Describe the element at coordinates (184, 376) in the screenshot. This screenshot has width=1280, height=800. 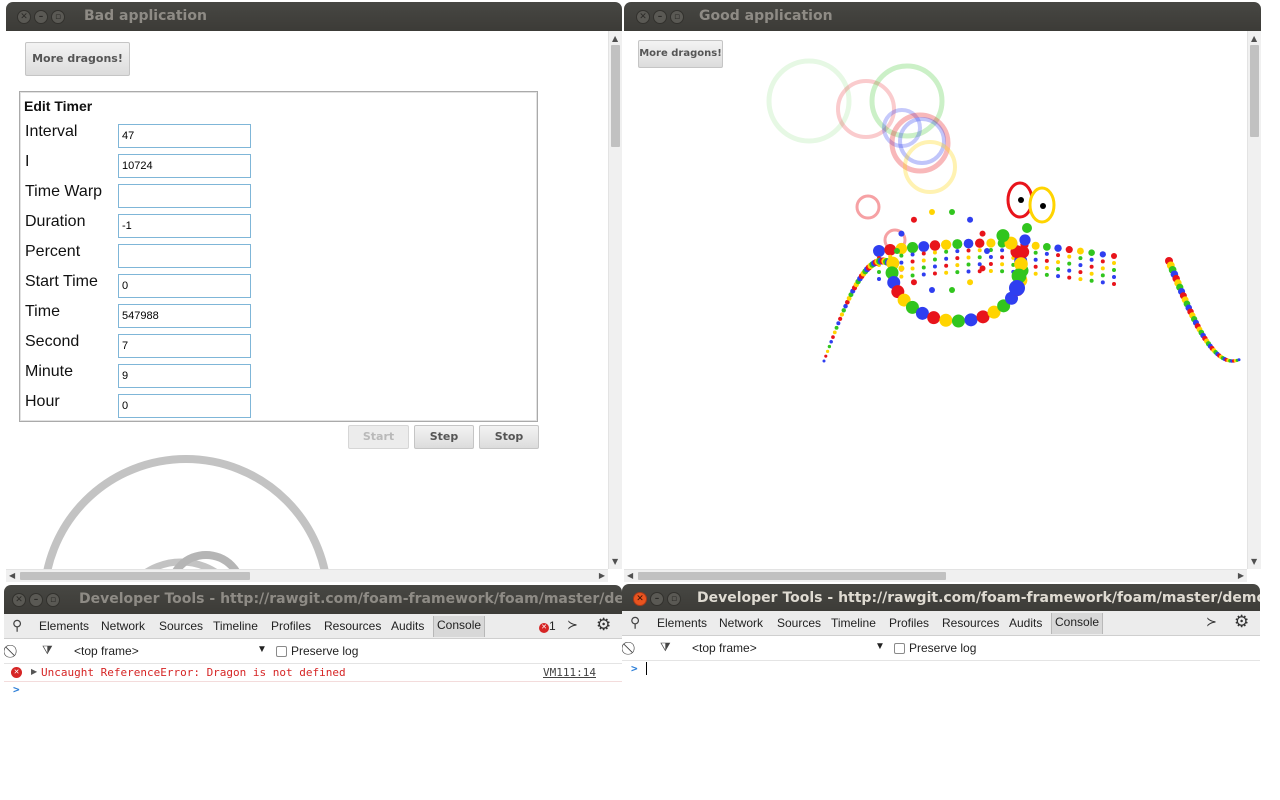
I see `field-input: 9` at that location.